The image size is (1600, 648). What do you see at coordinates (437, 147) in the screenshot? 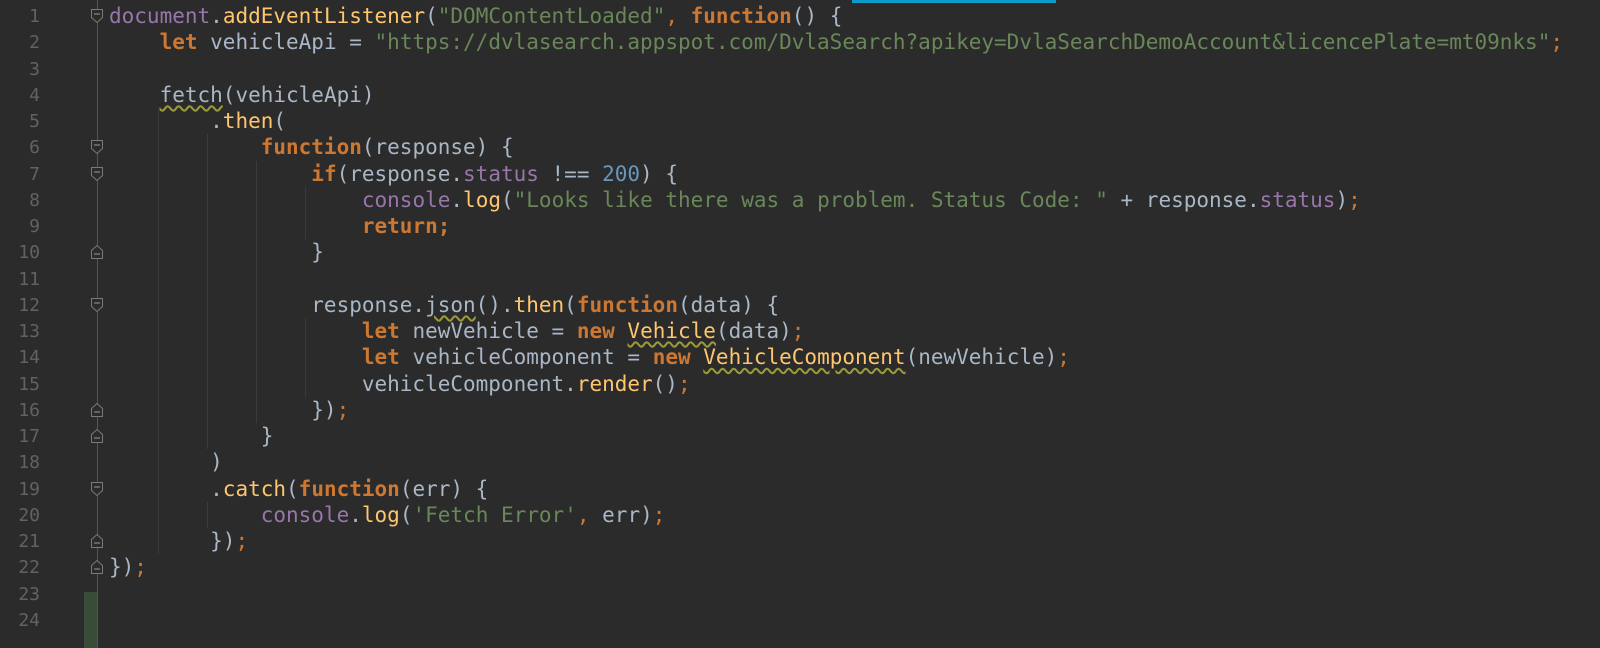
I see `code-token: (response) {` at bounding box center [437, 147].